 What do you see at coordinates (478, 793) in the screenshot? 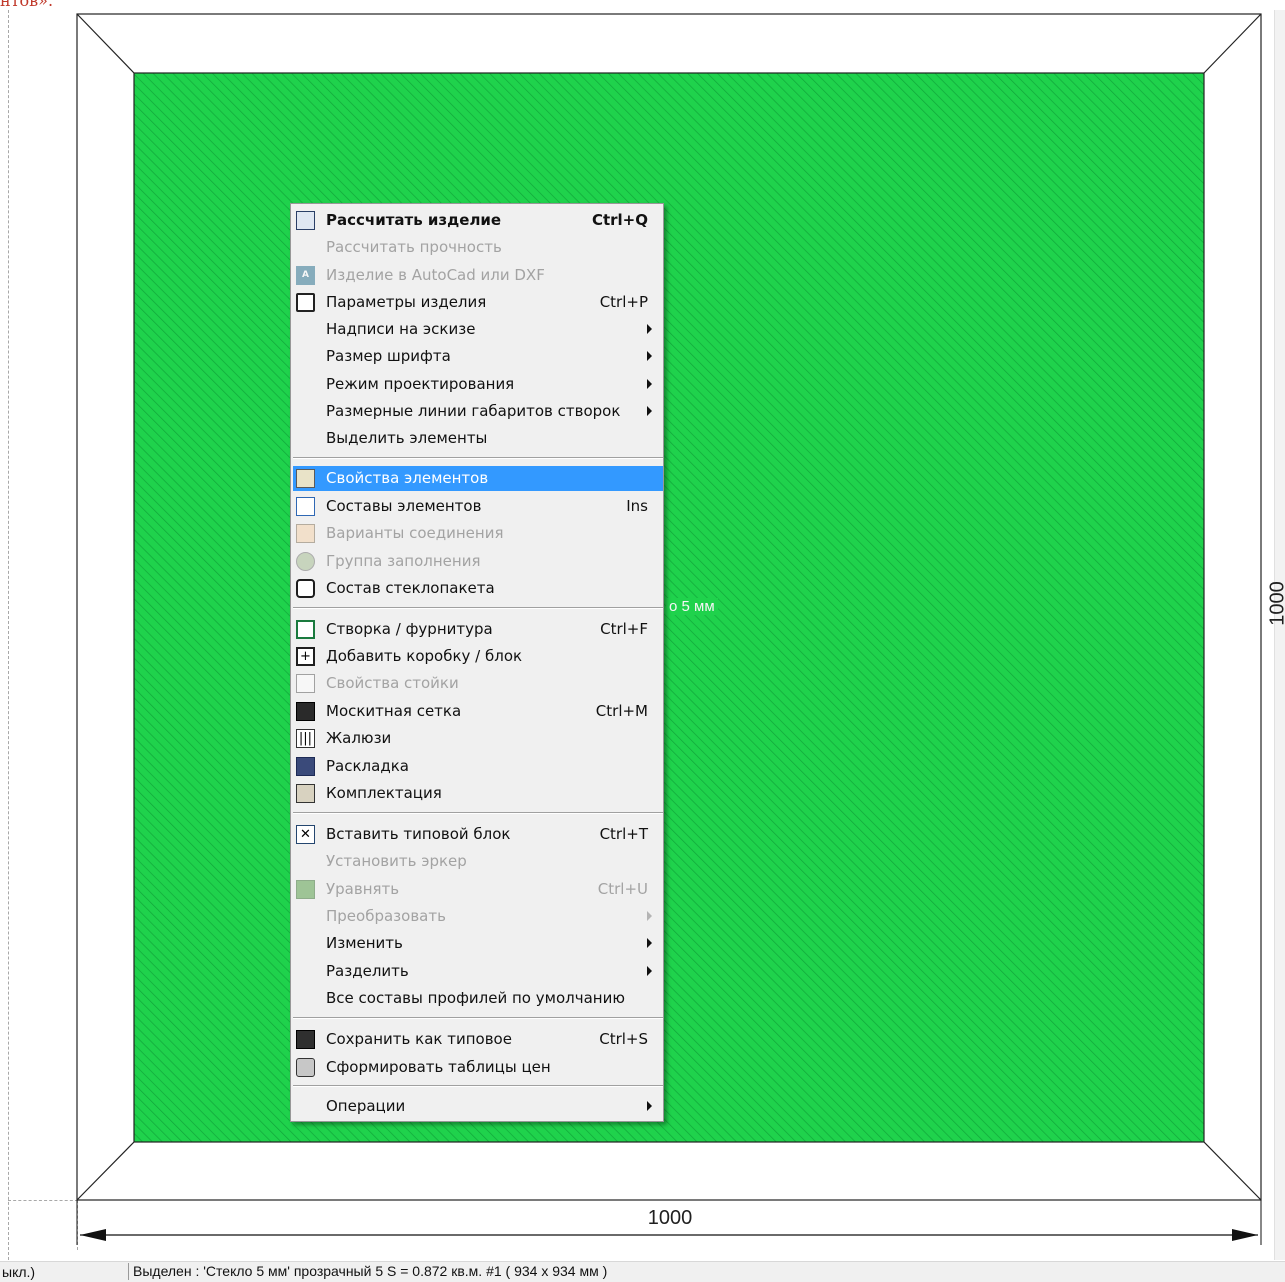
I see `menu-item-equipment: Комплектация` at bounding box center [478, 793].